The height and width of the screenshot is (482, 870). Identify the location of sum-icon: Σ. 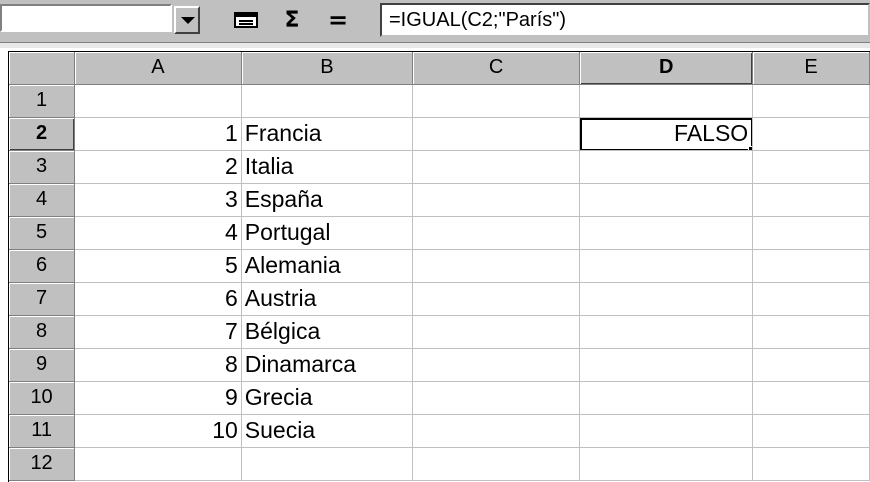
(292, 20).